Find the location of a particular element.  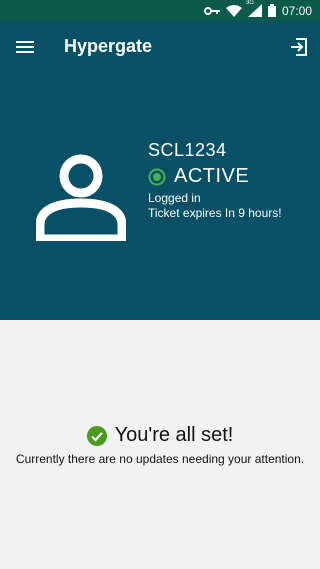

ticket-expiry-text: Ticket expires In 9 hours! is located at coordinates (215, 213).